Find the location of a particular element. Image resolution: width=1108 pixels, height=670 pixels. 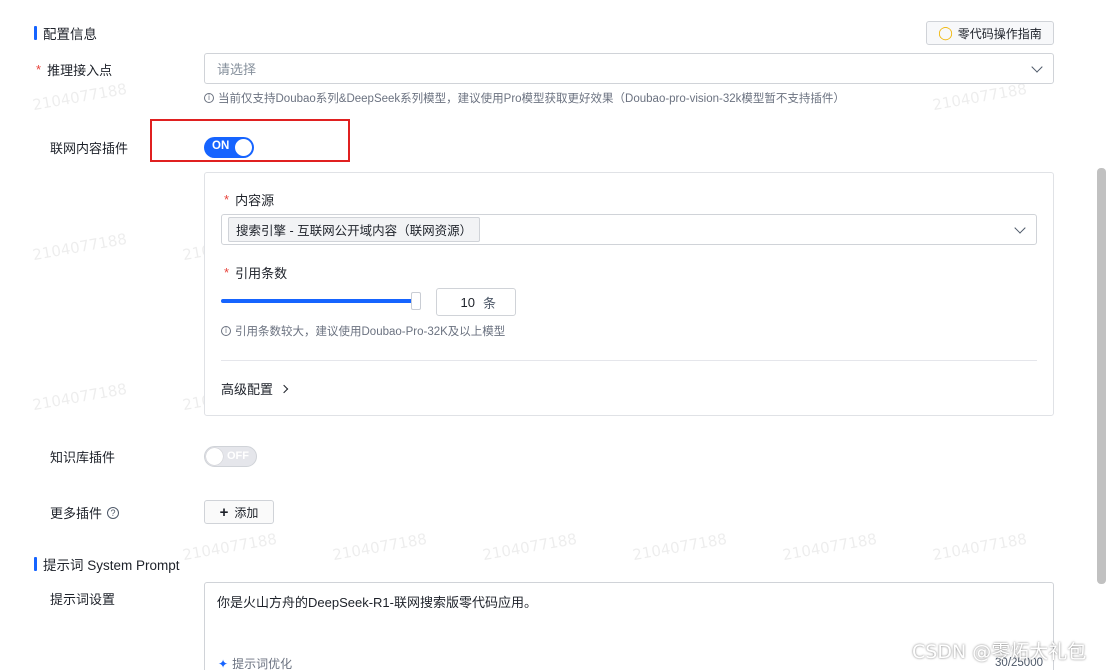

config-section-title: 配置信息 is located at coordinates (65, 33).